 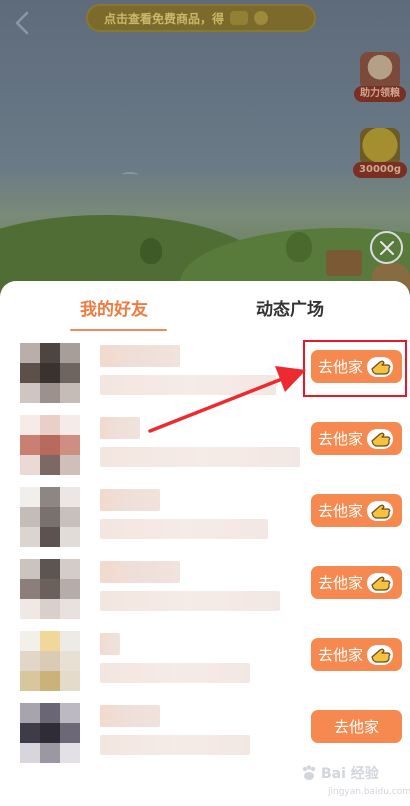 I want to click on watermark-text: Bai 经验, so click(x=350, y=774).